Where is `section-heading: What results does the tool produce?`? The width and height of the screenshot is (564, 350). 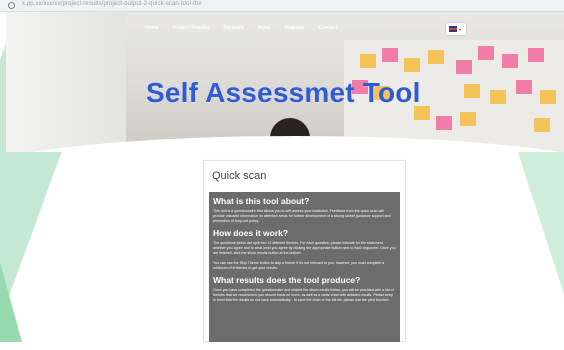
section-heading: What results does the tool produce? is located at coordinates (287, 279).